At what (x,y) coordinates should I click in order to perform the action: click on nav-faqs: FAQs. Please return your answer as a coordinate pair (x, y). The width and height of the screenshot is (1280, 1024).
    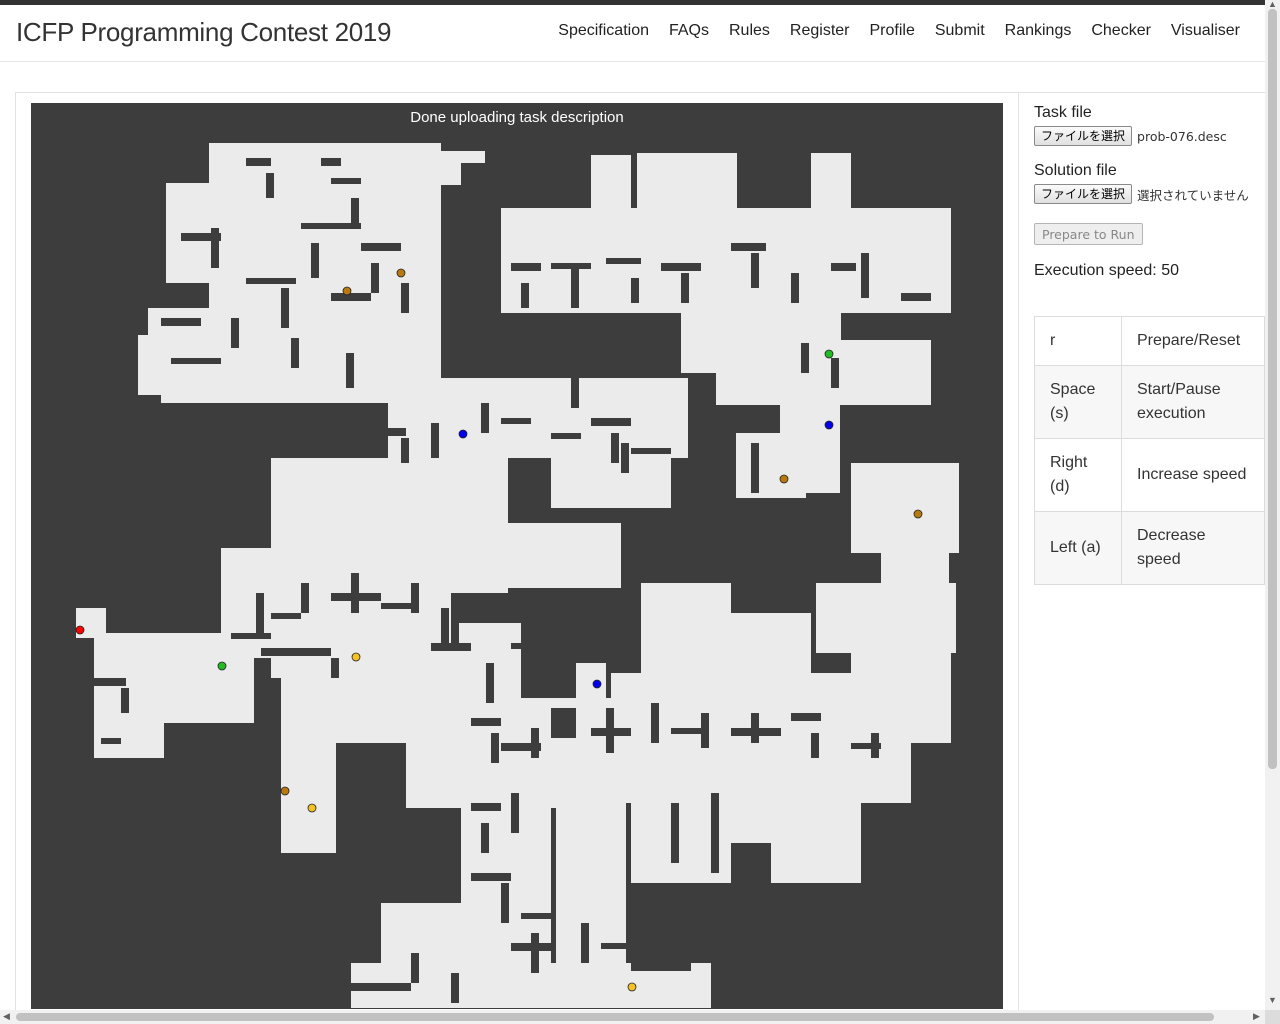
    Looking at the image, I should click on (689, 31).